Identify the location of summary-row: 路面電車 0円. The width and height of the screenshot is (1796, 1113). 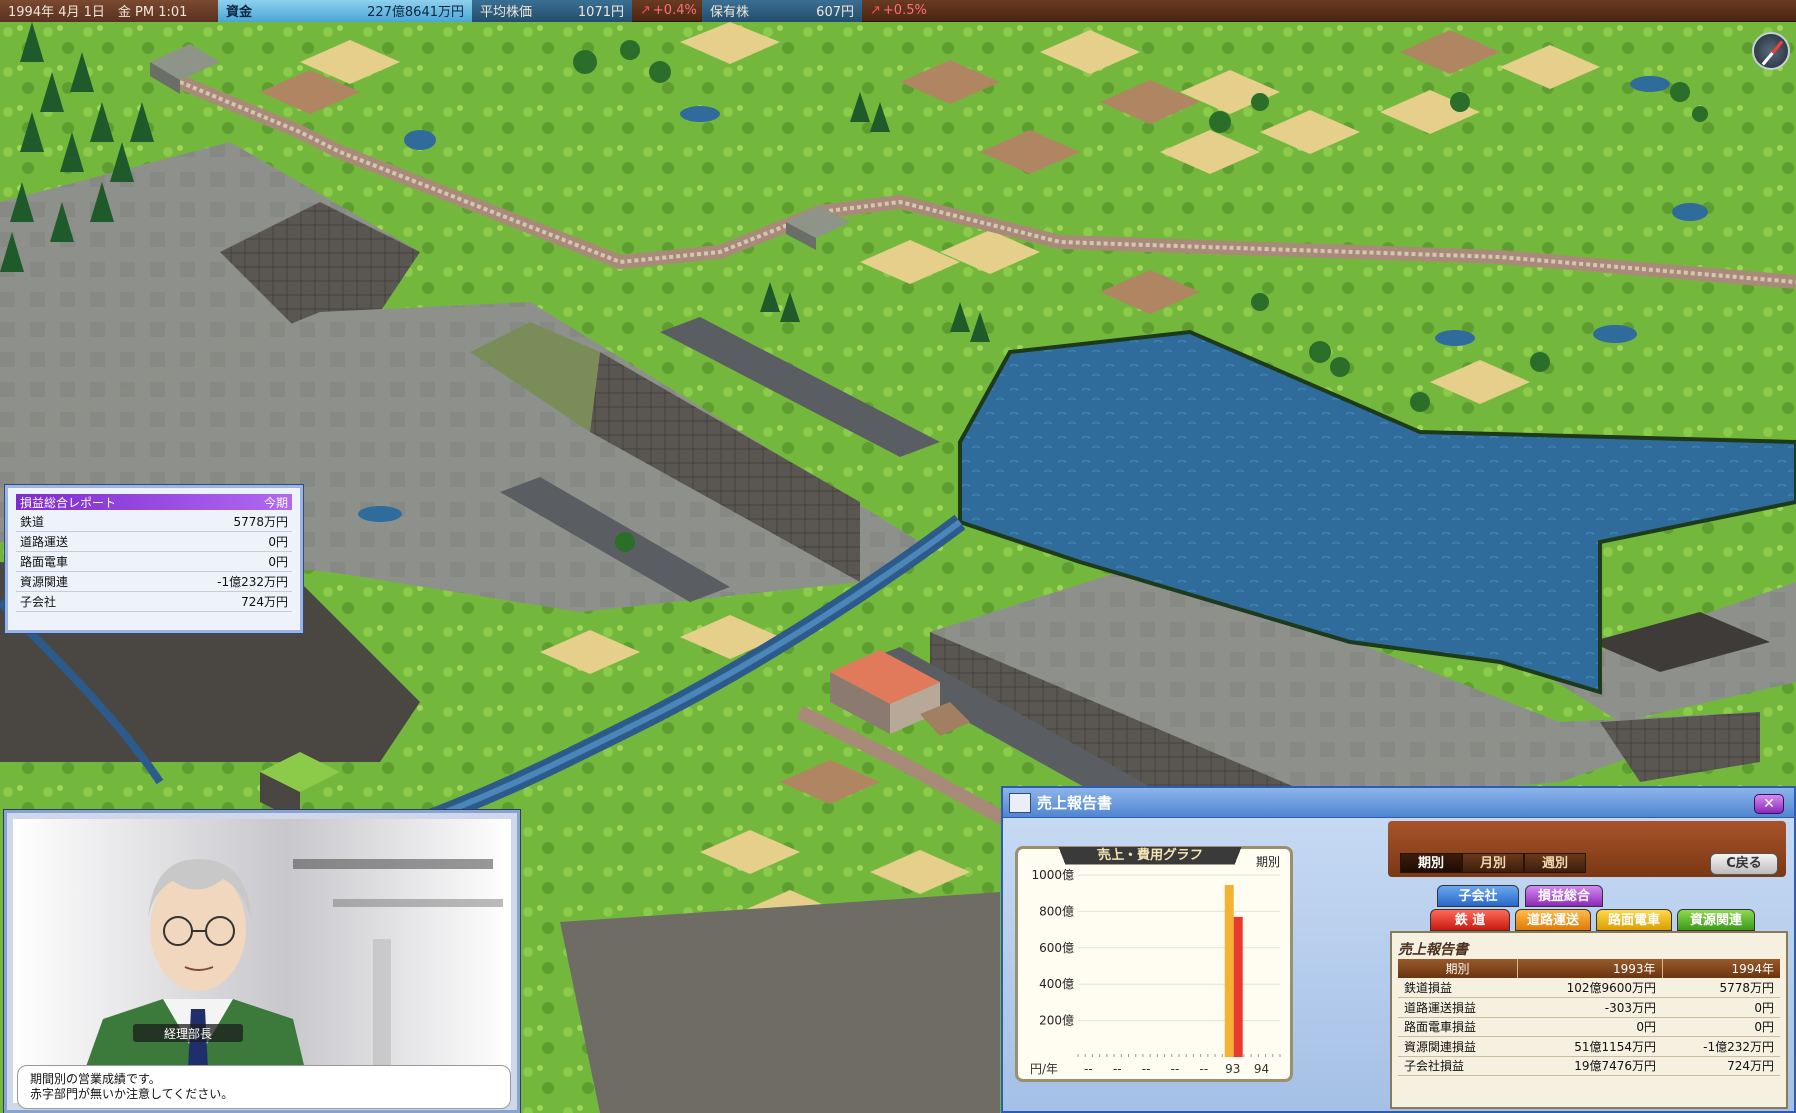
(154, 562).